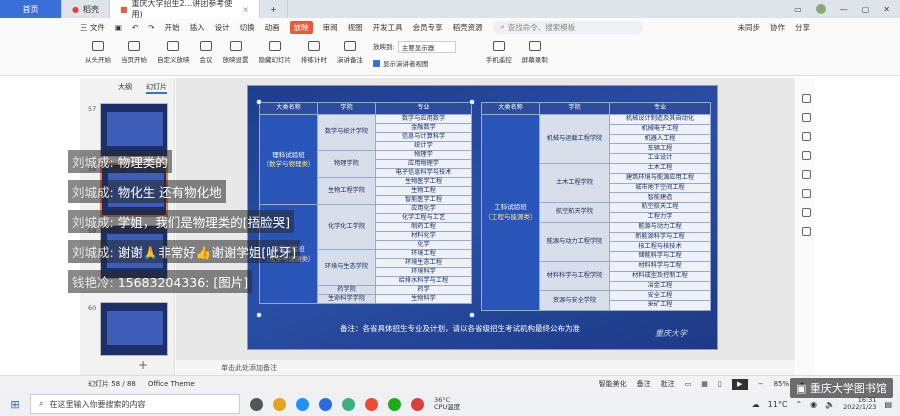  Describe the element at coordinates (844, 9) in the screenshot. I see `minimize-icon: —` at that location.